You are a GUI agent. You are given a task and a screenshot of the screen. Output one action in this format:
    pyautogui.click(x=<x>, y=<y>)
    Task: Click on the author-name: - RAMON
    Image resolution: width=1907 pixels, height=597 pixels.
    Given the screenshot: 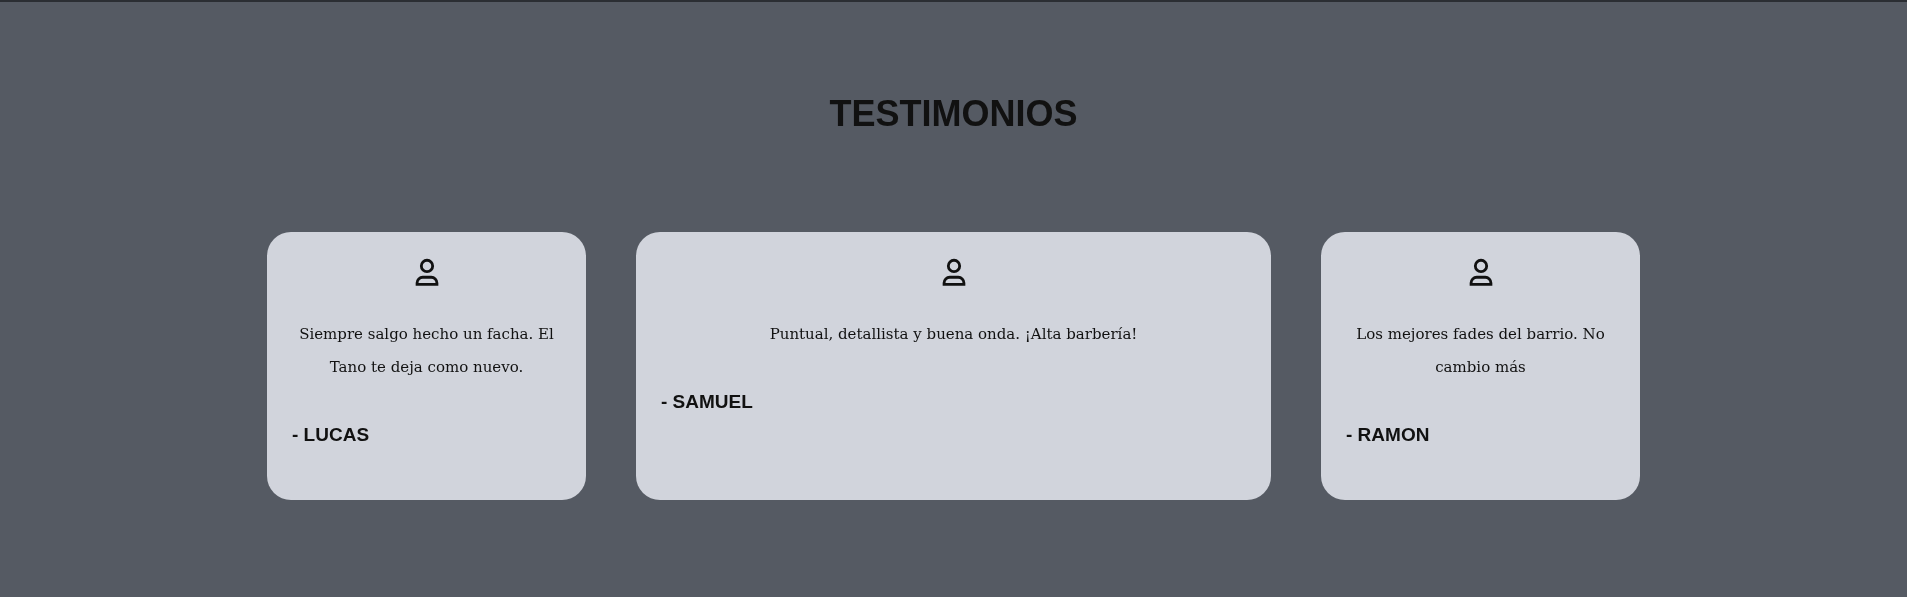 What is the action you would take?
    pyautogui.click(x=1388, y=435)
    